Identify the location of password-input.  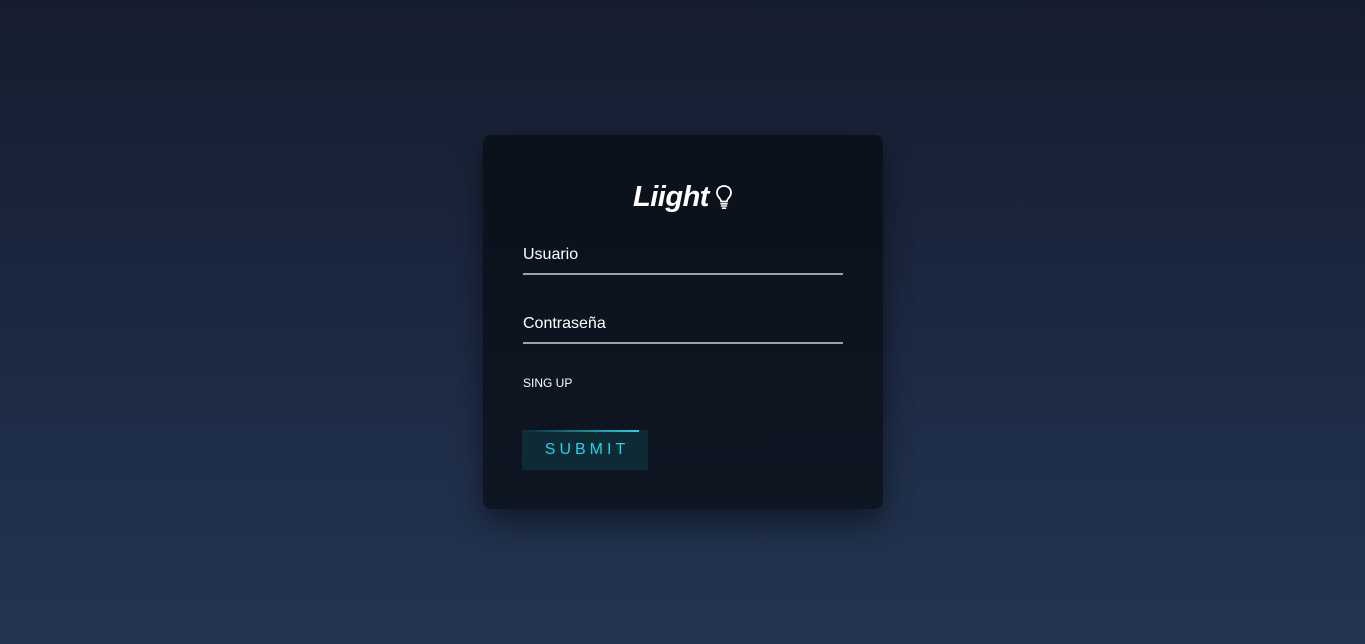
(683, 327).